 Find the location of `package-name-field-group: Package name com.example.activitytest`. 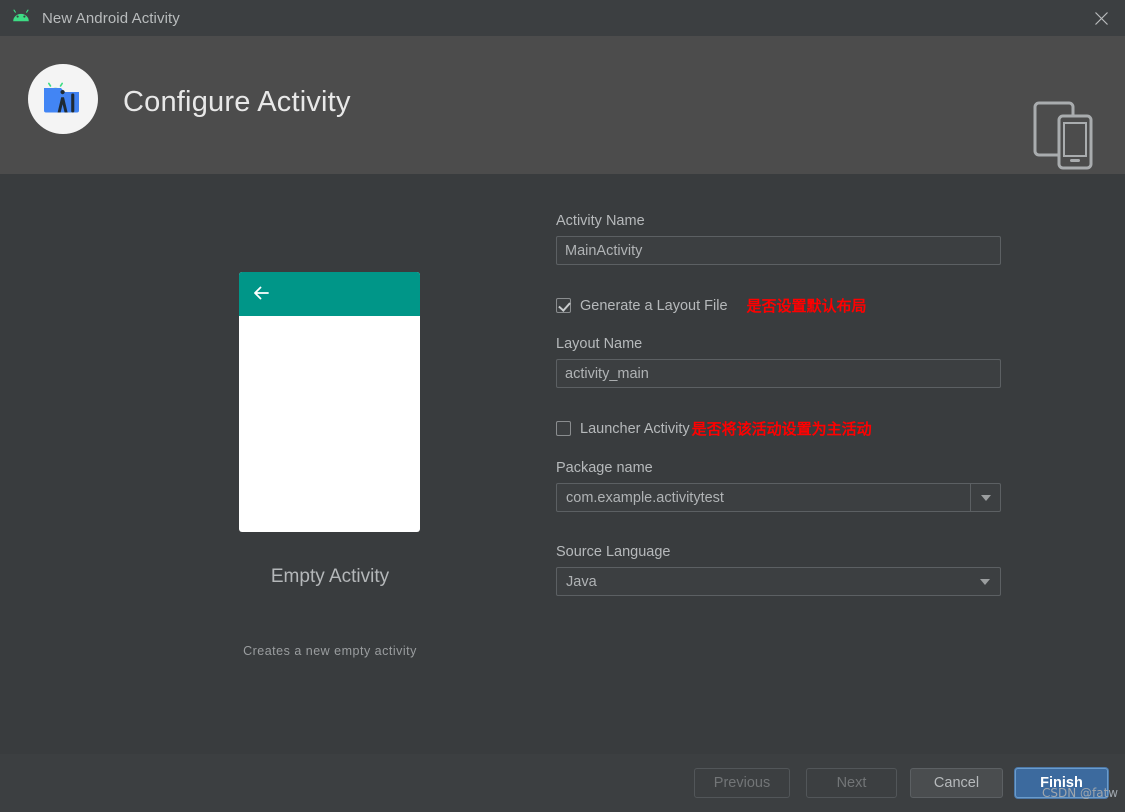

package-name-field-group: Package name com.example.activitytest is located at coordinates (778, 486).